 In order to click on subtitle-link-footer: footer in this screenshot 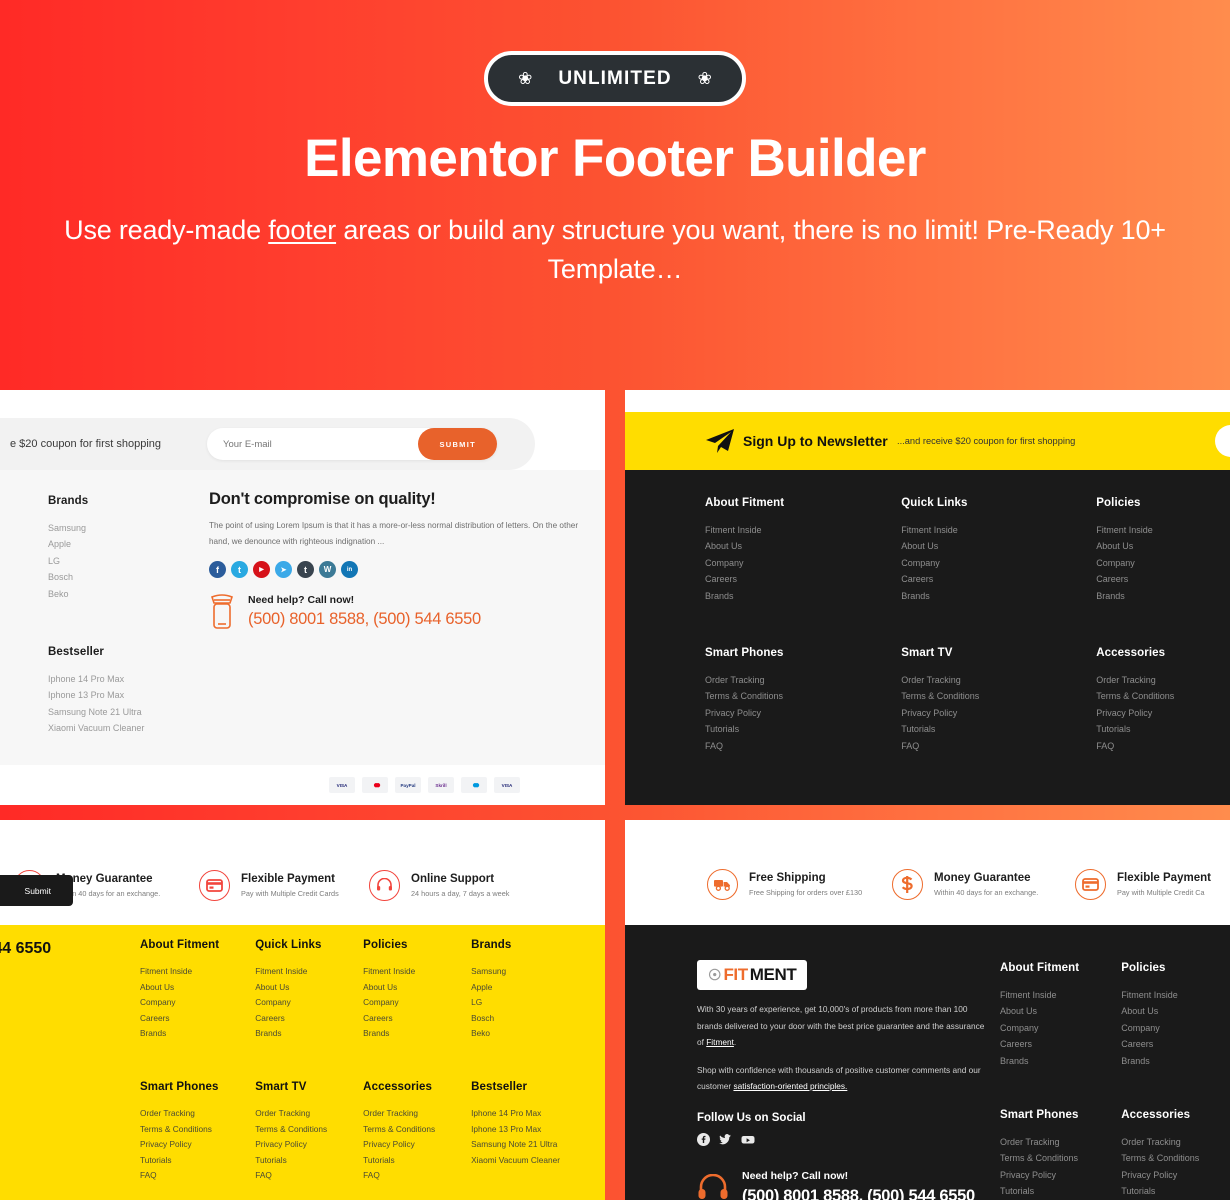, I will do `click(302, 230)`.